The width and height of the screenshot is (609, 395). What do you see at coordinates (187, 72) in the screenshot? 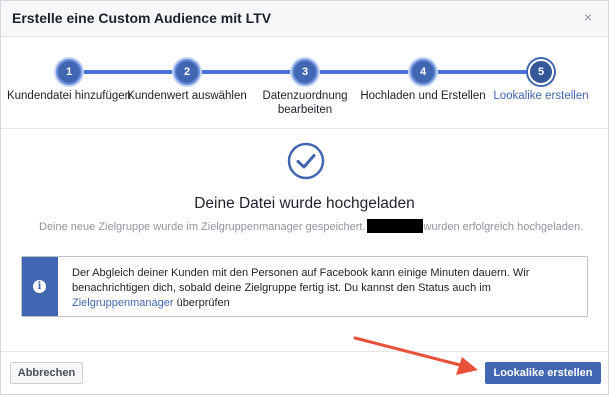
I see `step-2-circle: 2` at bounding box center [187, 72].